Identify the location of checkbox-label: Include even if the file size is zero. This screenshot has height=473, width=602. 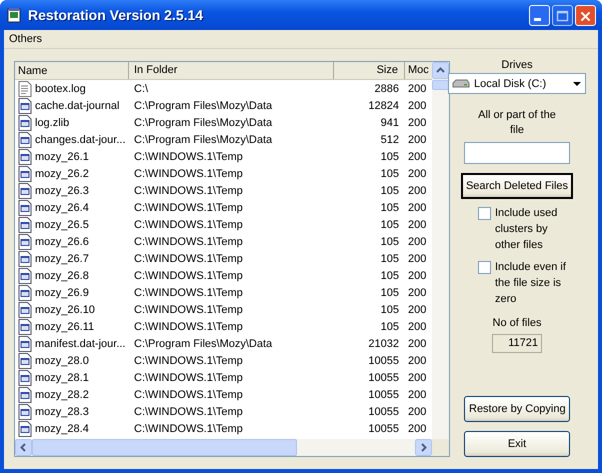
(531, 283).